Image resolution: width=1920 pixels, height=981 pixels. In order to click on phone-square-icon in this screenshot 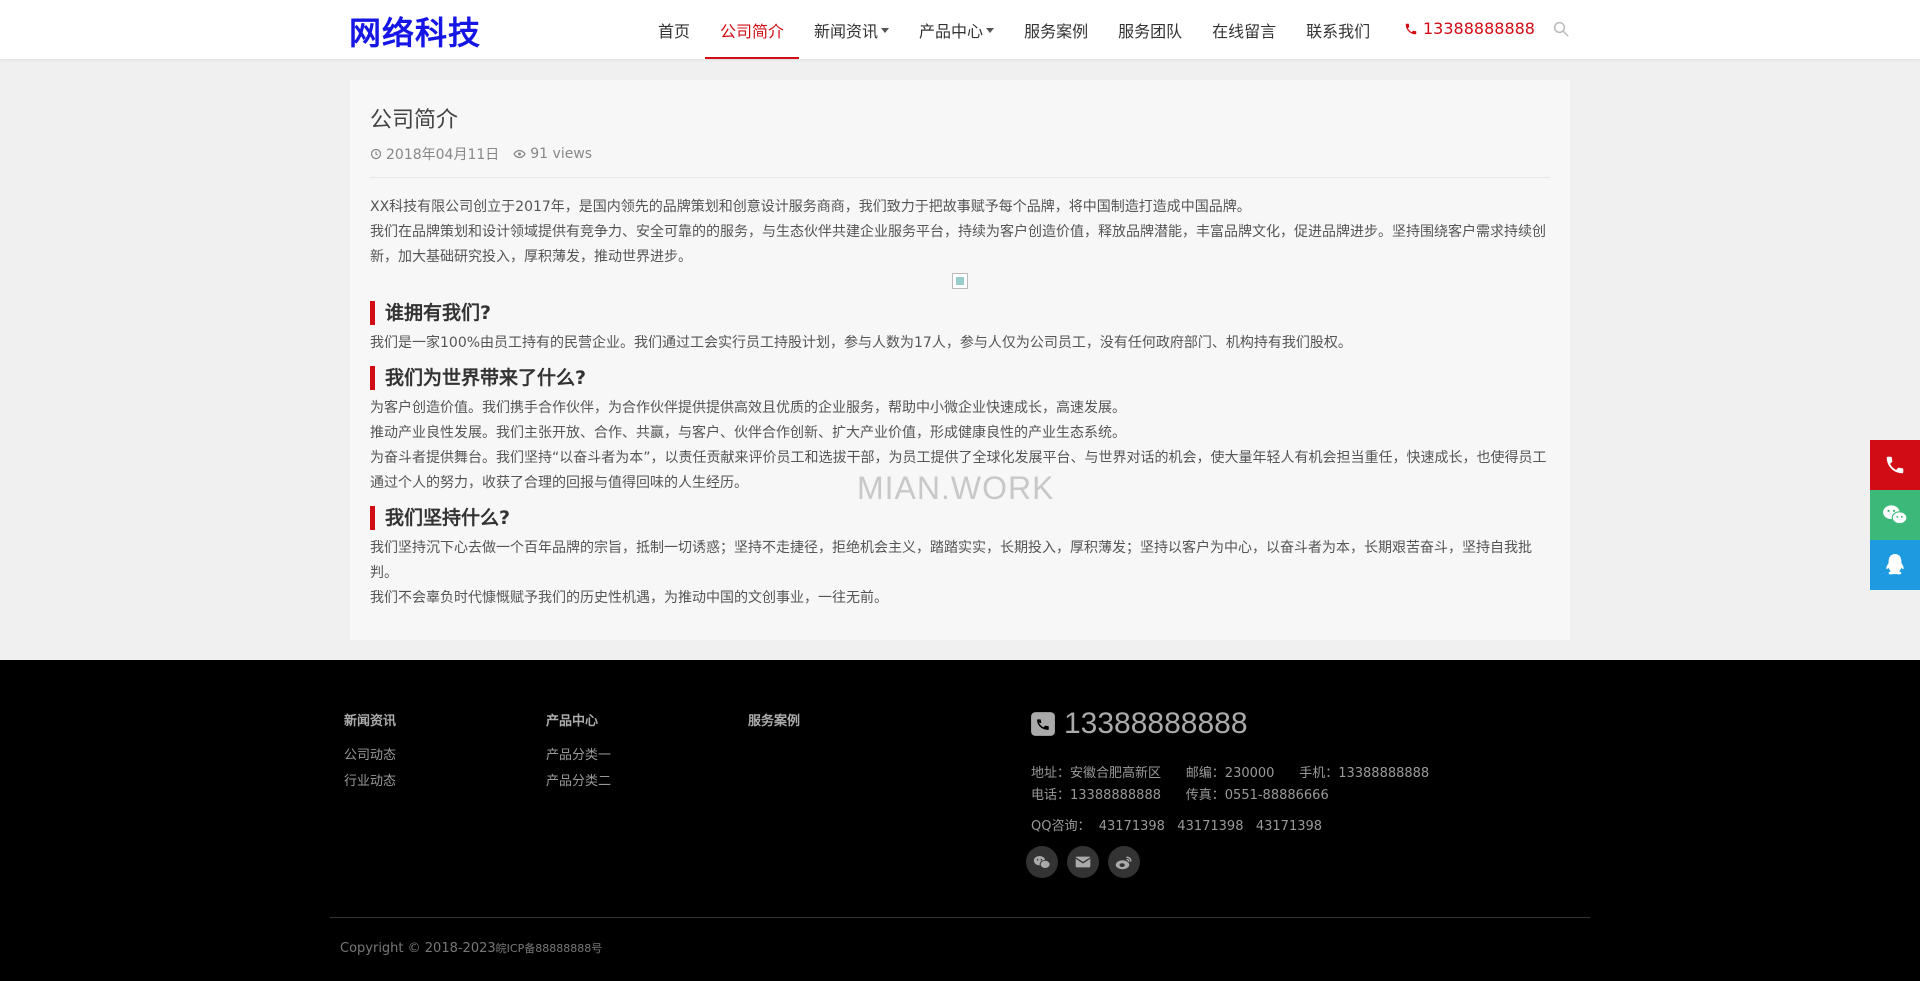, I will do `click(1043, 724)`.